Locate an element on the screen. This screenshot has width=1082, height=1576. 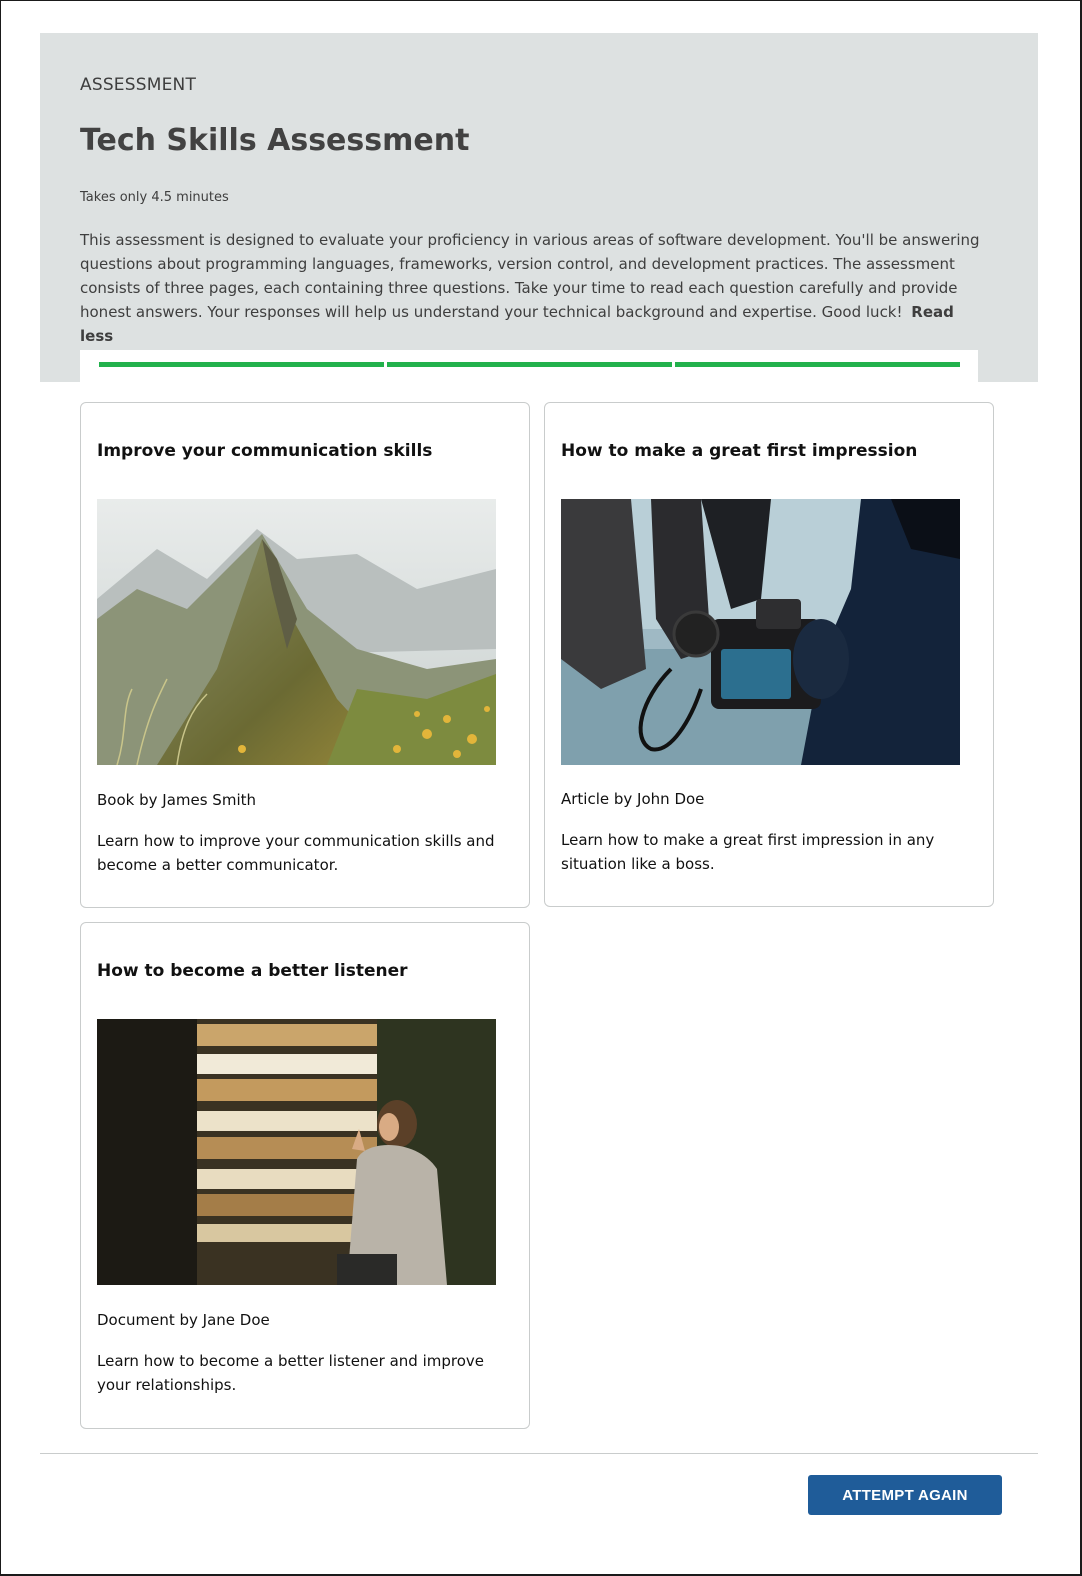
card-title: How to make a great first impression is located at coordinates (739, 451).